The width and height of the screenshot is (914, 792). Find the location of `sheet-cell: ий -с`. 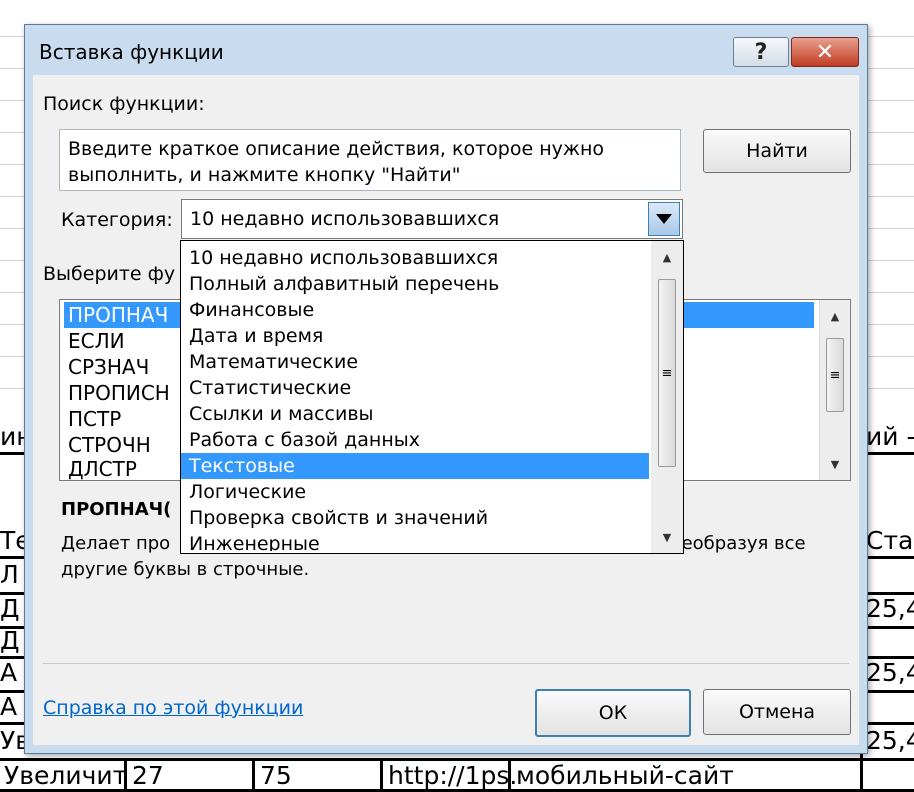

sheet-cell: ий -с is located at coordinates (890, 437).